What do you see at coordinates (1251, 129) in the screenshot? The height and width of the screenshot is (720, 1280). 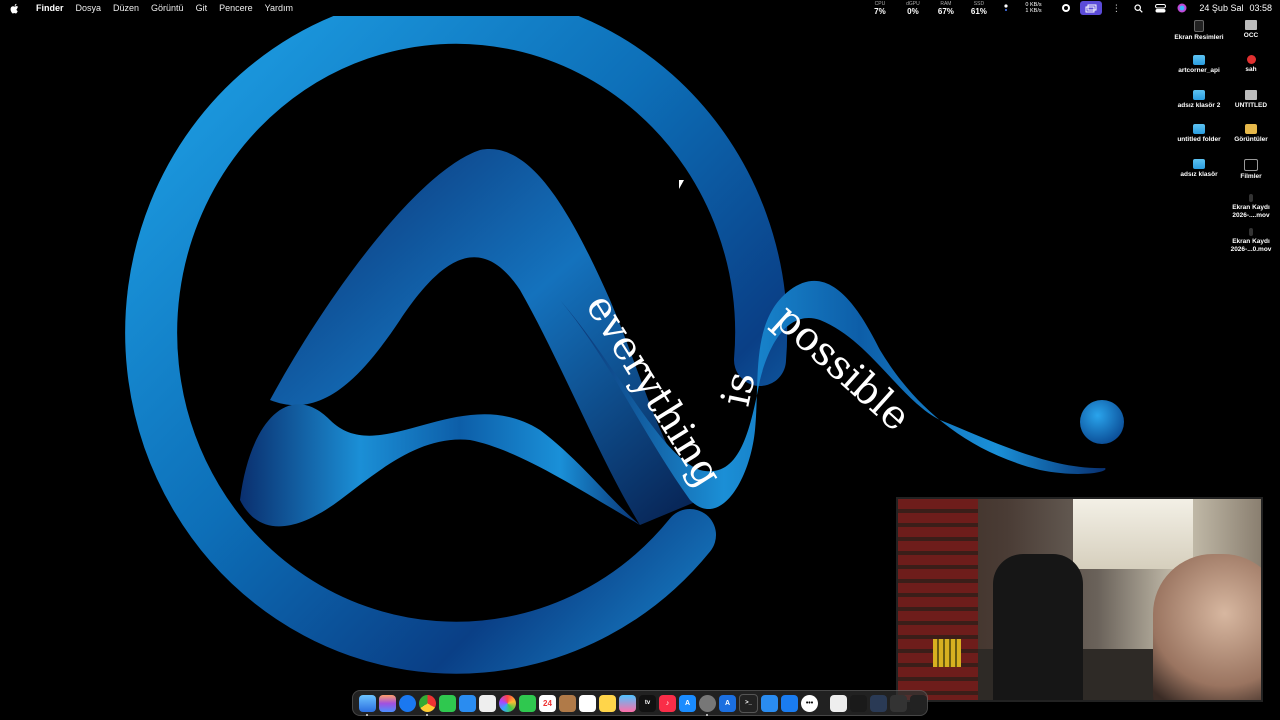 I see `image-folder-icon` at bounding box center [1251, 129].